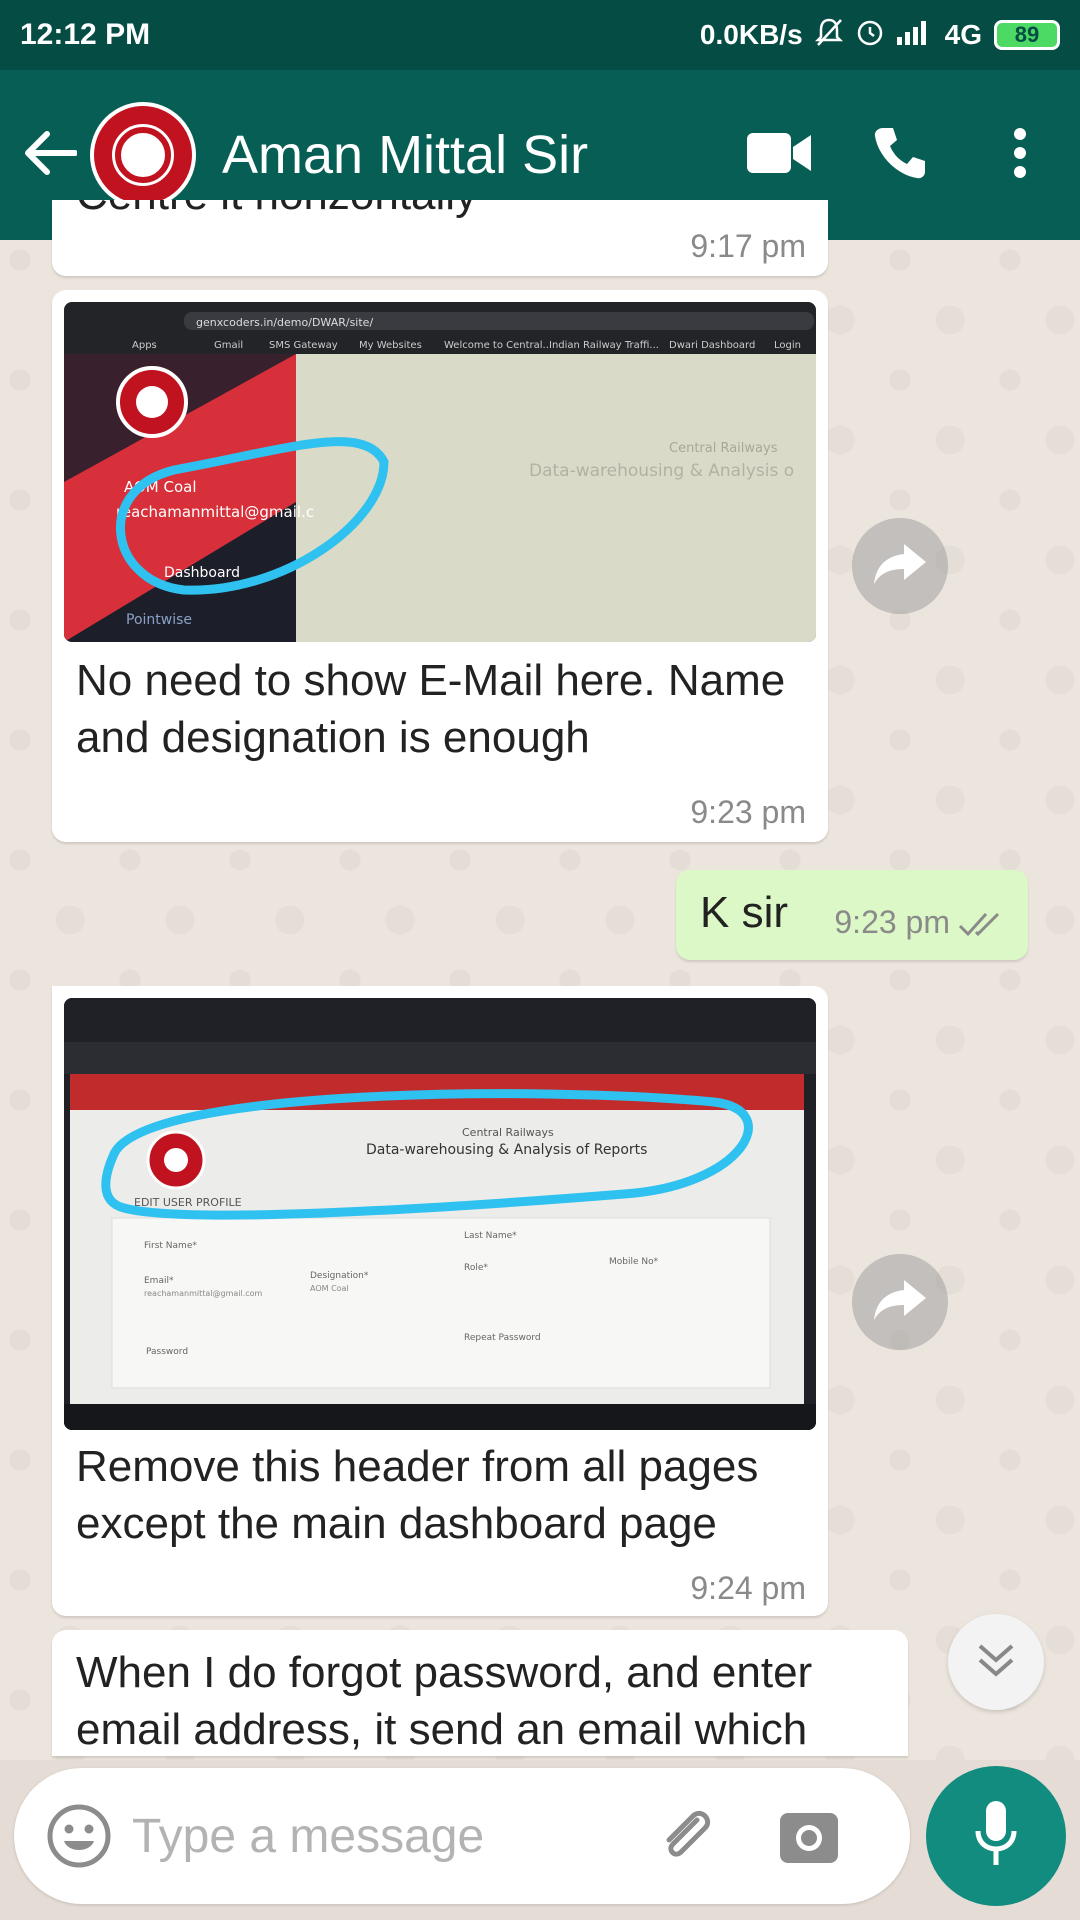  What do you see at coordinates (202, 573) in the screenshot?
I see `photo-menu-dashboard: Dashboard` at bounding box center [202, 573].